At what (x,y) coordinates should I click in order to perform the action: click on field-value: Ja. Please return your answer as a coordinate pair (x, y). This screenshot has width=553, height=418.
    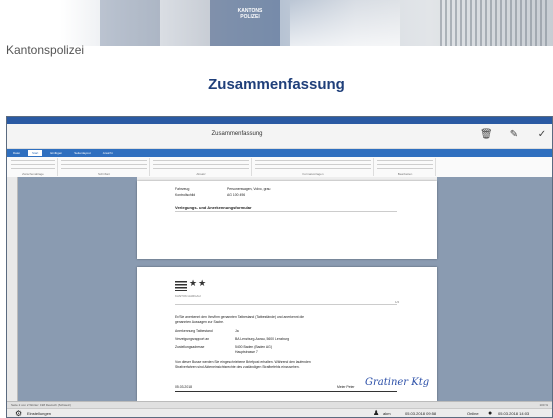
    Looking at the image, I should click on (237, 331).